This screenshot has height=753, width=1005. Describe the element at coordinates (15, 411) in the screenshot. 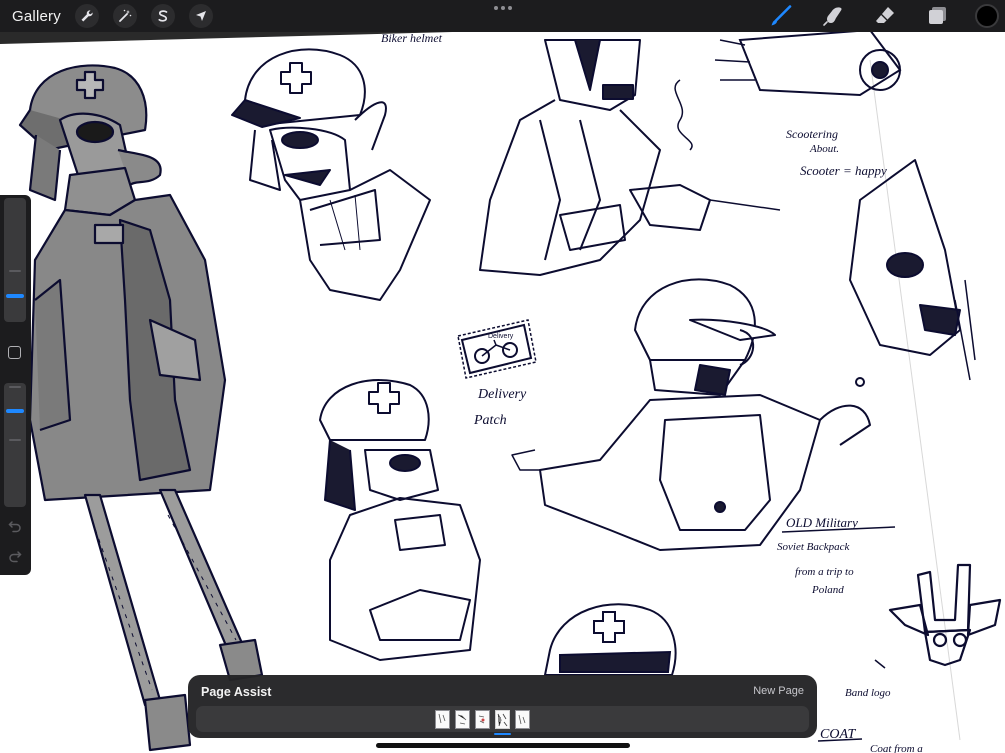

I see `opacity-thumb` at that location.